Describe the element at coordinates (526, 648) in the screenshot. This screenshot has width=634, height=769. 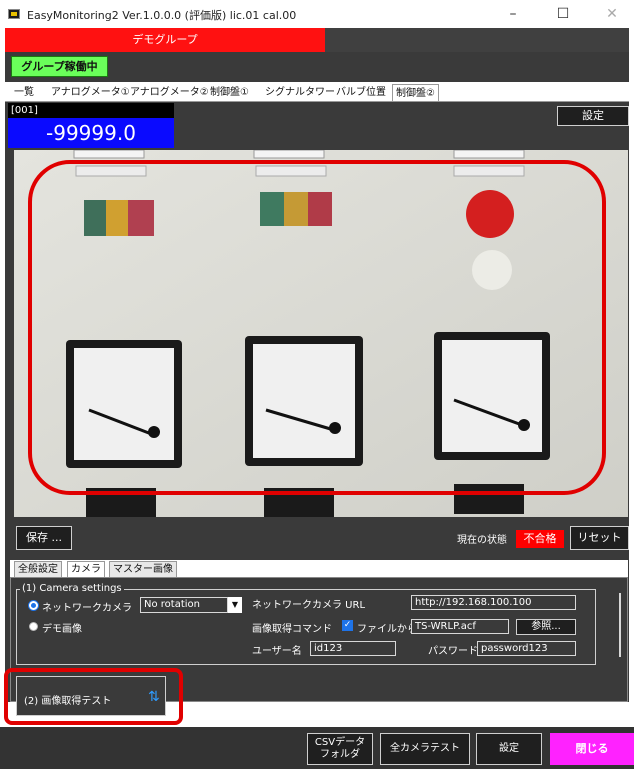
I see `password-field: password123` at that location.